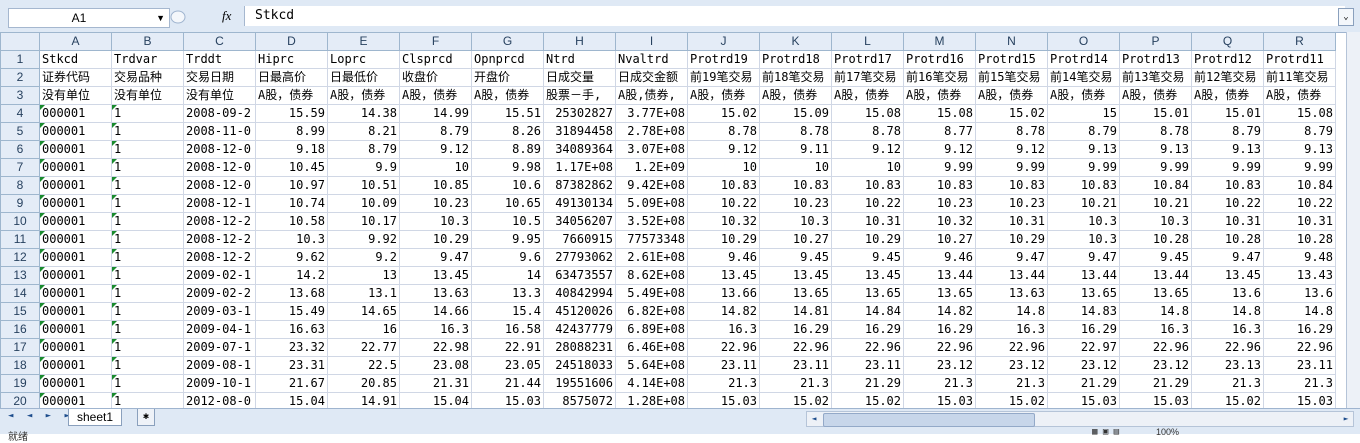 The image size is (1360, 443). Describe the element at coordinates (219, 203) in the screenshot. I see `cell: 2008-12-1` at that location.